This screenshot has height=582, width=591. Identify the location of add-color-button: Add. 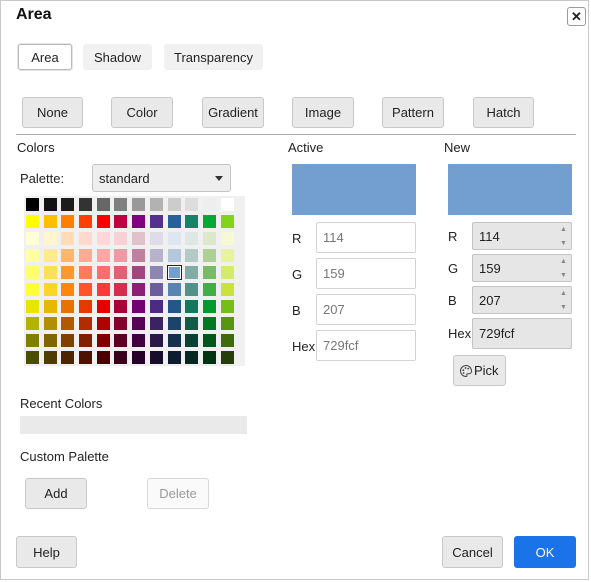
(56, 493).